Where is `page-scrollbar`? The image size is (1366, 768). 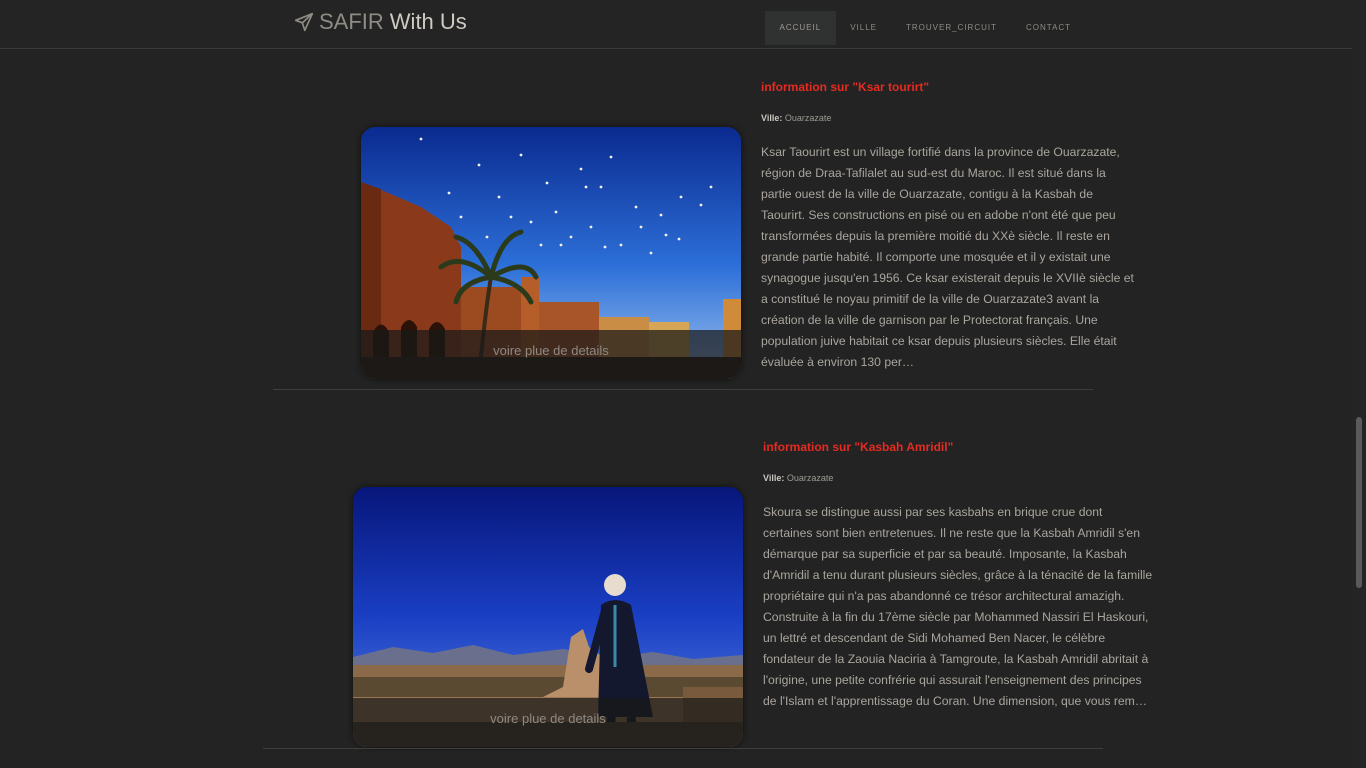 page-scrollbar is located at coordinates (1359, 384).